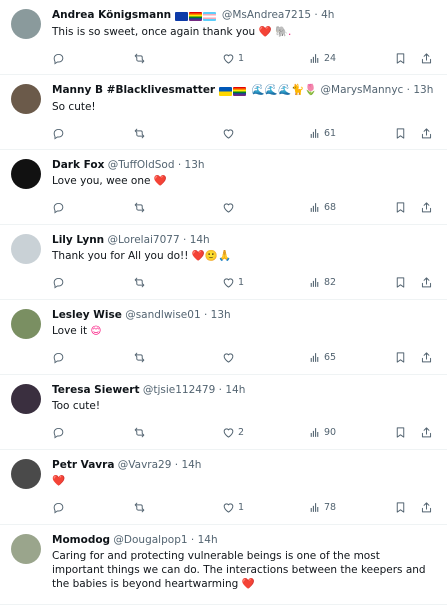 This screenshot has height=605, width=447. Describe the element at coordinates (241, 432) in the screenshot. I see `like-count: 2` at that location.